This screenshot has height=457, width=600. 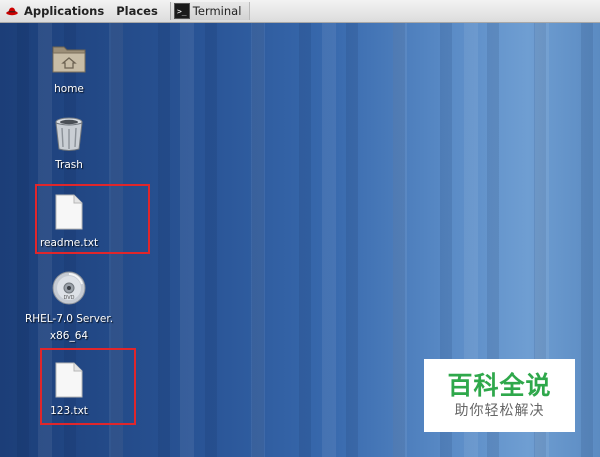 I want to click on desktop-item-rhel-disc: DVD RHEL-7.0 Server. x86_64, so click(x=69, y=306).